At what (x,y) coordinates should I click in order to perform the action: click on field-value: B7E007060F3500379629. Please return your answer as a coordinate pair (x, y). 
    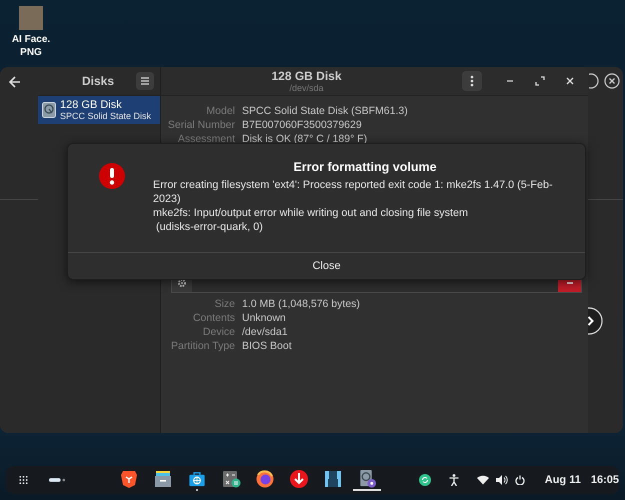
    Looking at the image, I should click on (302, 125).